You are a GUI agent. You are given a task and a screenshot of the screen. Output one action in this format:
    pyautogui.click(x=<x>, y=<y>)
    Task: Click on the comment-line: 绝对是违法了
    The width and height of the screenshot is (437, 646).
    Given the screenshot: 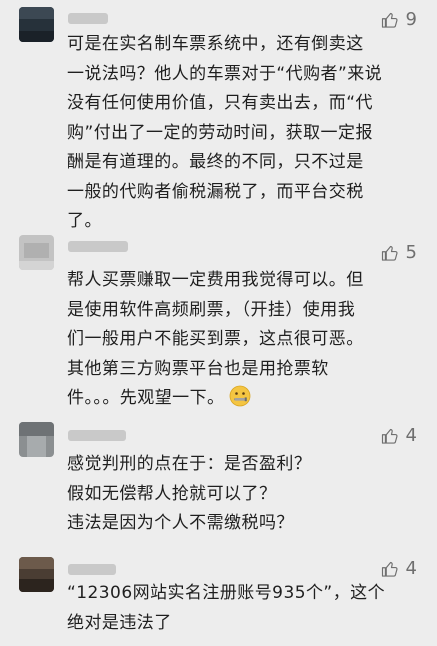 What is the action you would take?
    pyautogui.click(x=119, y=622)
    